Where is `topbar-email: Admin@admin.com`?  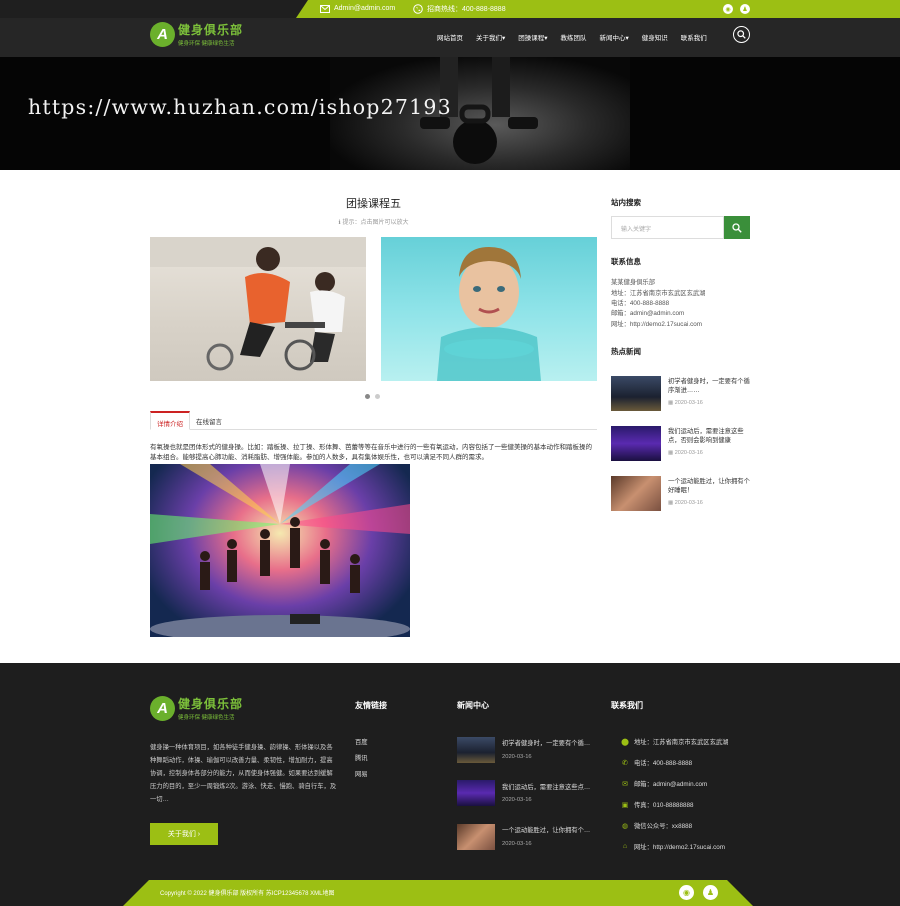
topbar-email: Admin@admin.com is located at coordinates (357, 8).